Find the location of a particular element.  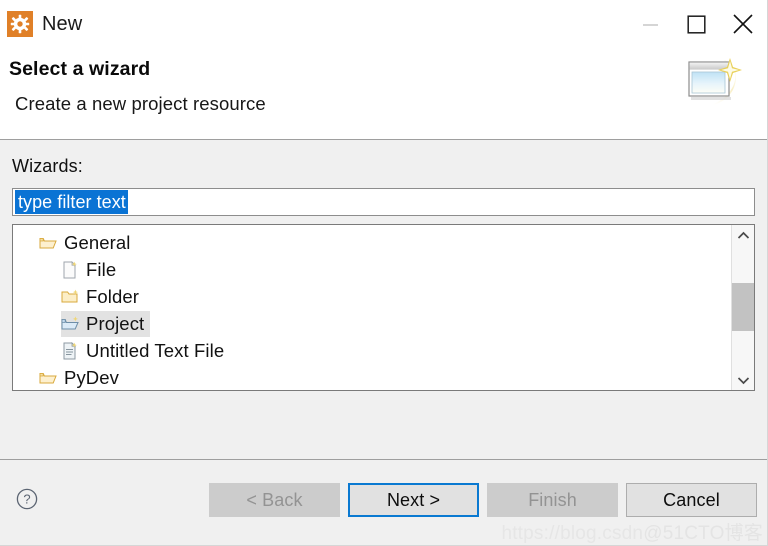

scrollbar-track is located at coordinates (743, 307).